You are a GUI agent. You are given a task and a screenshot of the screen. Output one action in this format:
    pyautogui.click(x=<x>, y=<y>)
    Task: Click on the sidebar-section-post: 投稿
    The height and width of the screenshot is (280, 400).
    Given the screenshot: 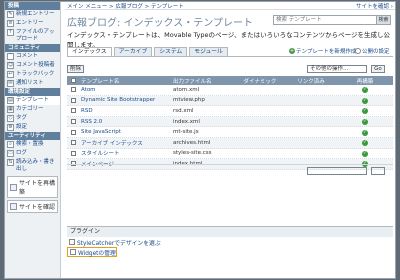 What is the action you would take?
    pyautogui.click(x=32, y=6)
    